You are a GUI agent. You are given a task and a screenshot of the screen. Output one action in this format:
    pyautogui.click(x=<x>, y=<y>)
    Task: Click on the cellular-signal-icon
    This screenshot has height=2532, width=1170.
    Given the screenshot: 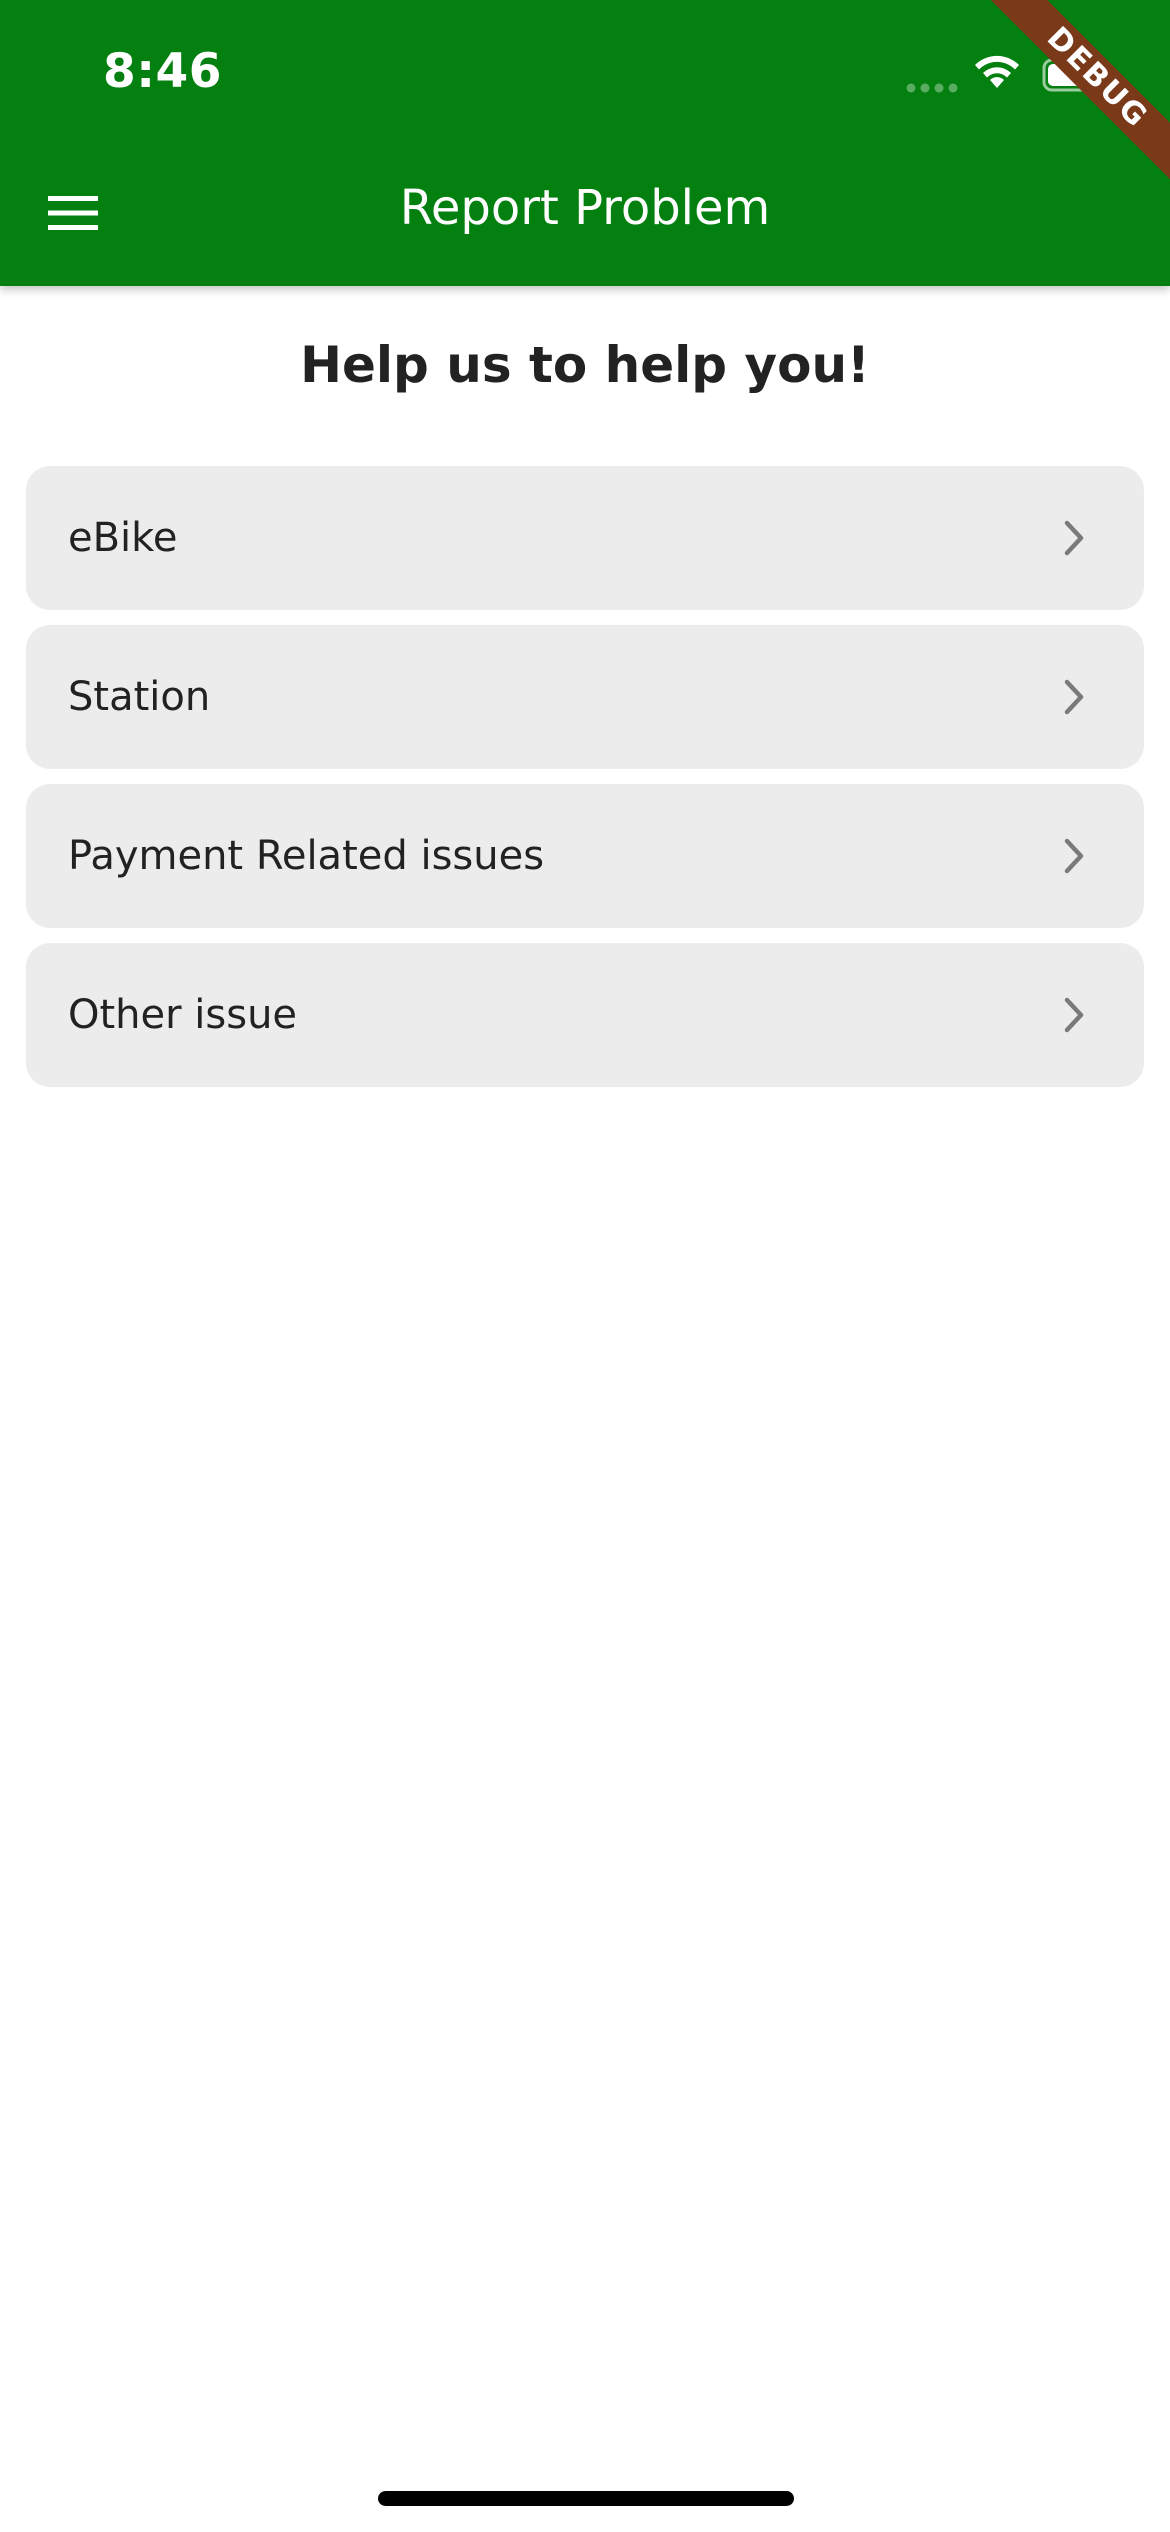 What is the action you would take?
    pyautogui.click(x=932, y=88)
    